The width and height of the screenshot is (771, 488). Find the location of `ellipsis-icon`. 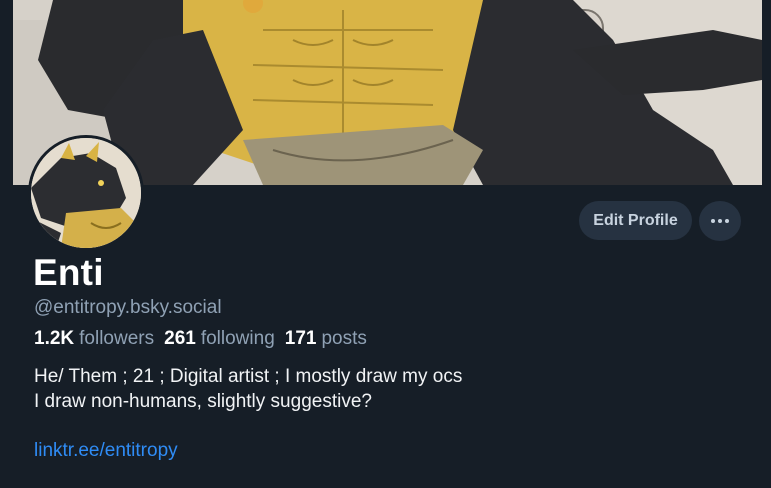

ellipsis-icon is located at coordinates (720, 221).